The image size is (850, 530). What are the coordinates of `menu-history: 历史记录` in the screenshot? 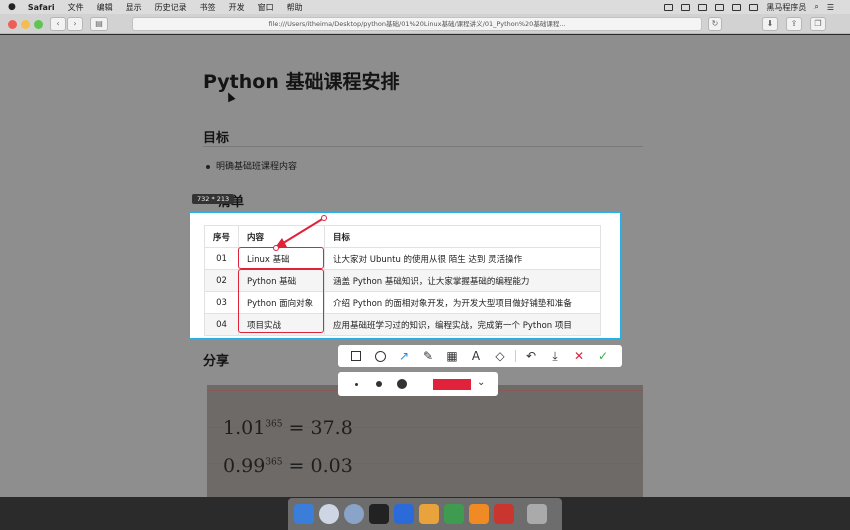 It's located at (171, 7).